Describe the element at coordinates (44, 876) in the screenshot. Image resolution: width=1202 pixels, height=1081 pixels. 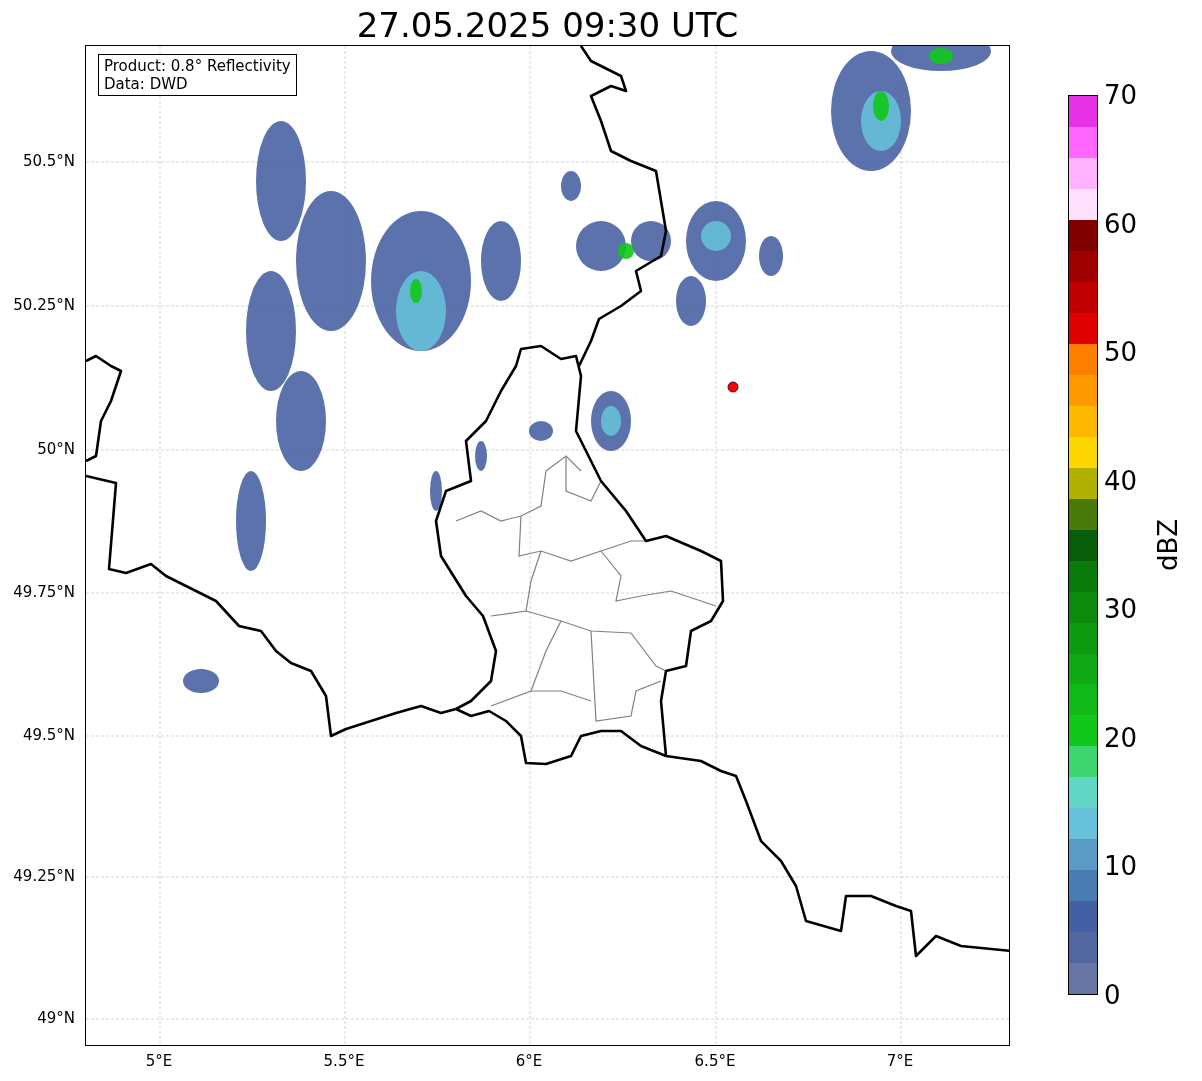
I see `y-tick-label: 49.25°N` at that location.